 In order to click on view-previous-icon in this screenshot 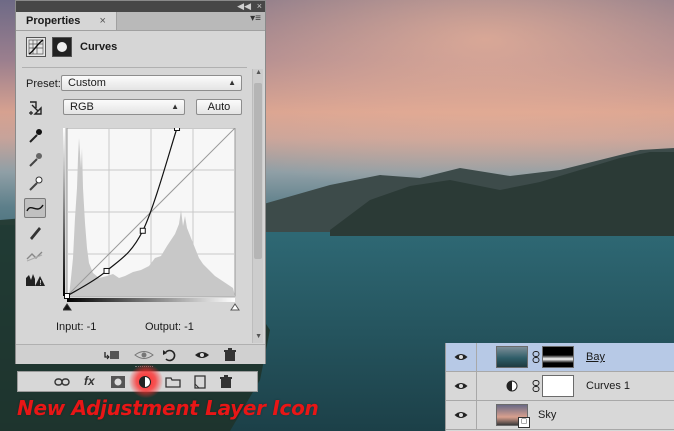, I will do `click(144, 355)`.